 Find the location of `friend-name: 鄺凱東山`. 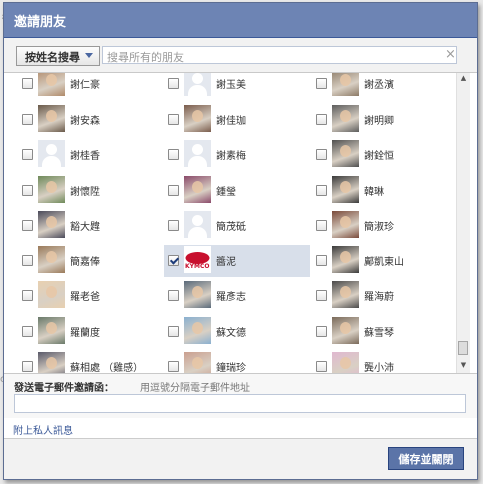

friend-name: 鄺凱東山 is located at coordinates (384, 262).